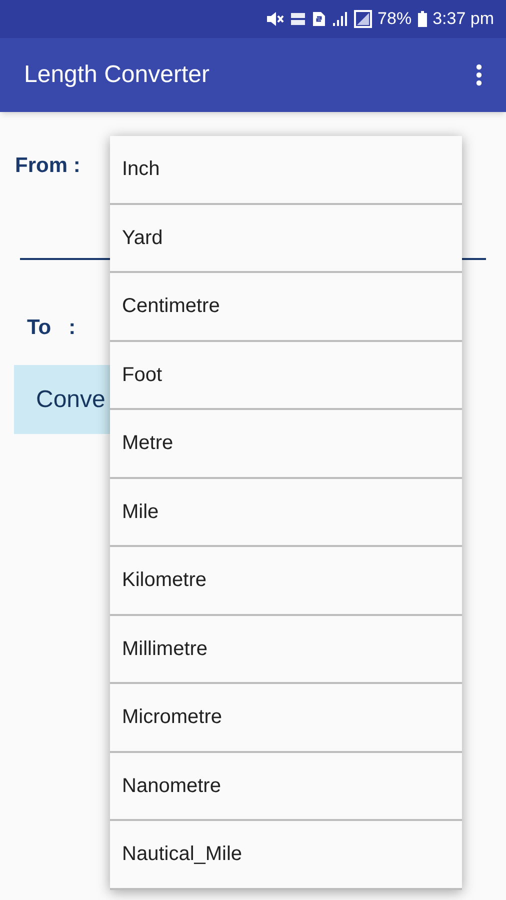  What do you see at coordinates (422, 19) in the screenshot?
I see `battery-icon` at bounding box center [422, 19].